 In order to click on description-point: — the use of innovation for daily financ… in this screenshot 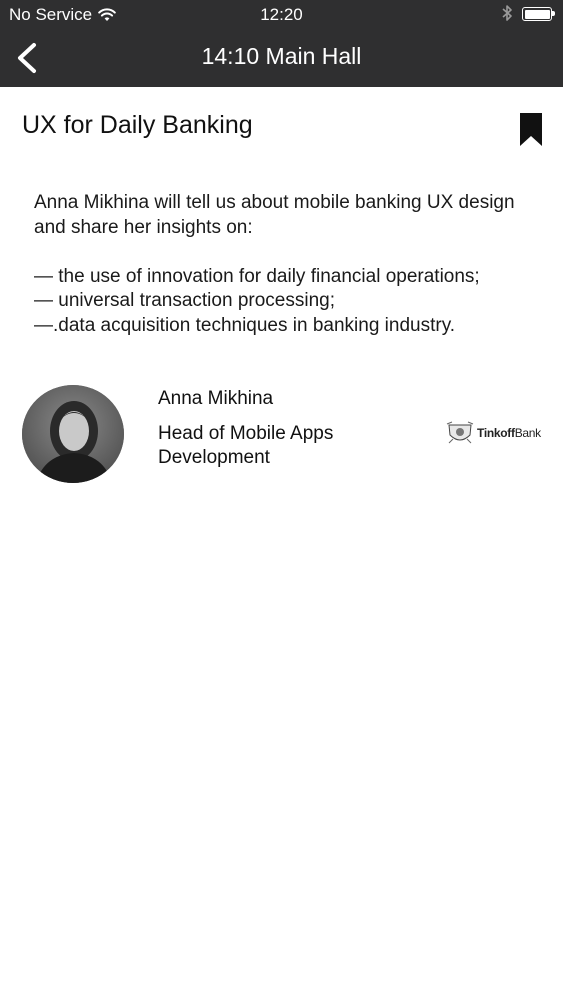, I will do `click(257, 276)`.